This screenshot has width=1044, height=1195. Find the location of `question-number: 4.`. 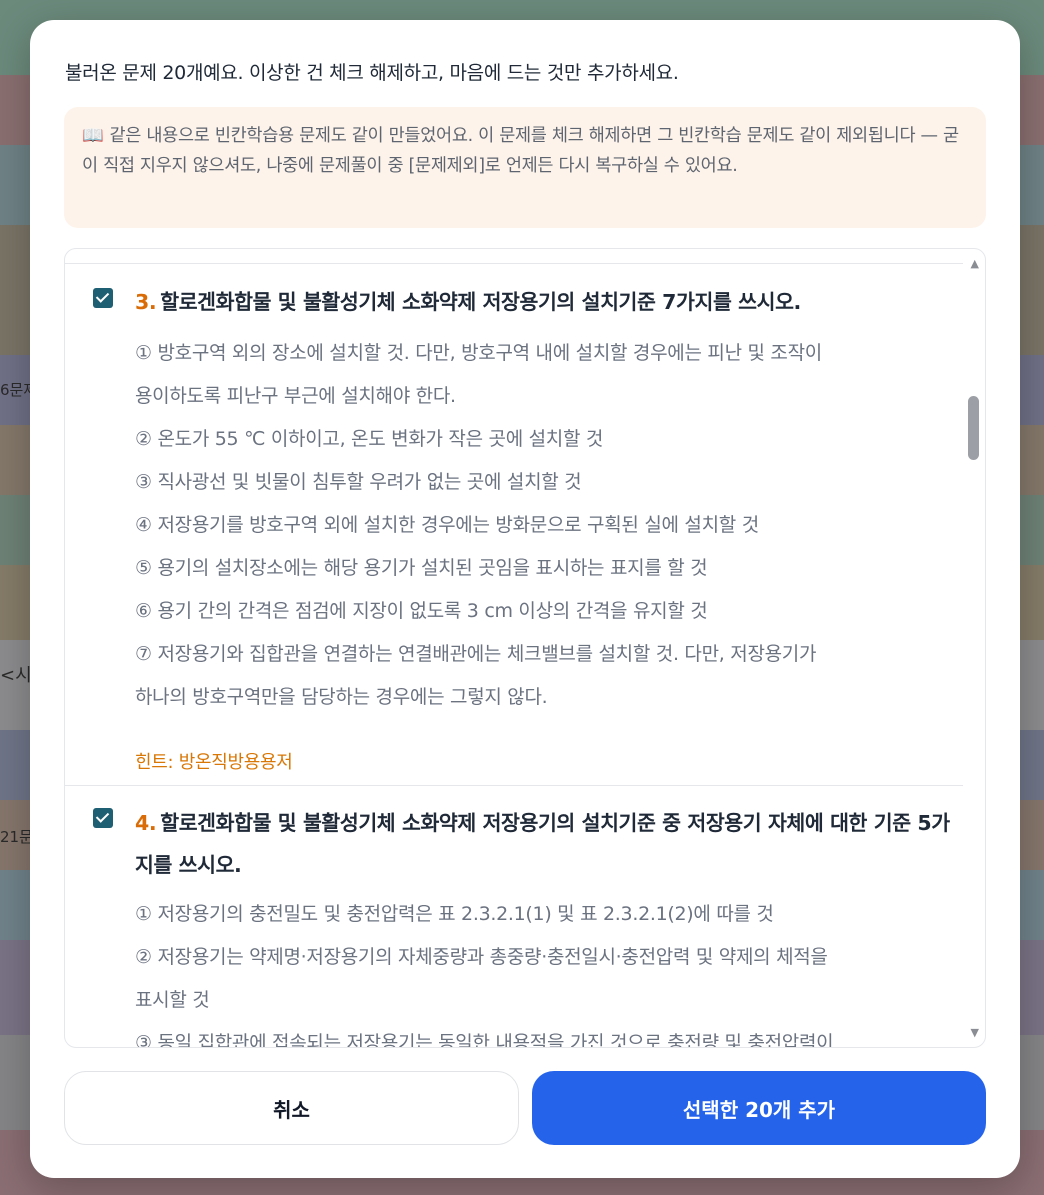

question-number: 4. is located at coordinates (146, 823).